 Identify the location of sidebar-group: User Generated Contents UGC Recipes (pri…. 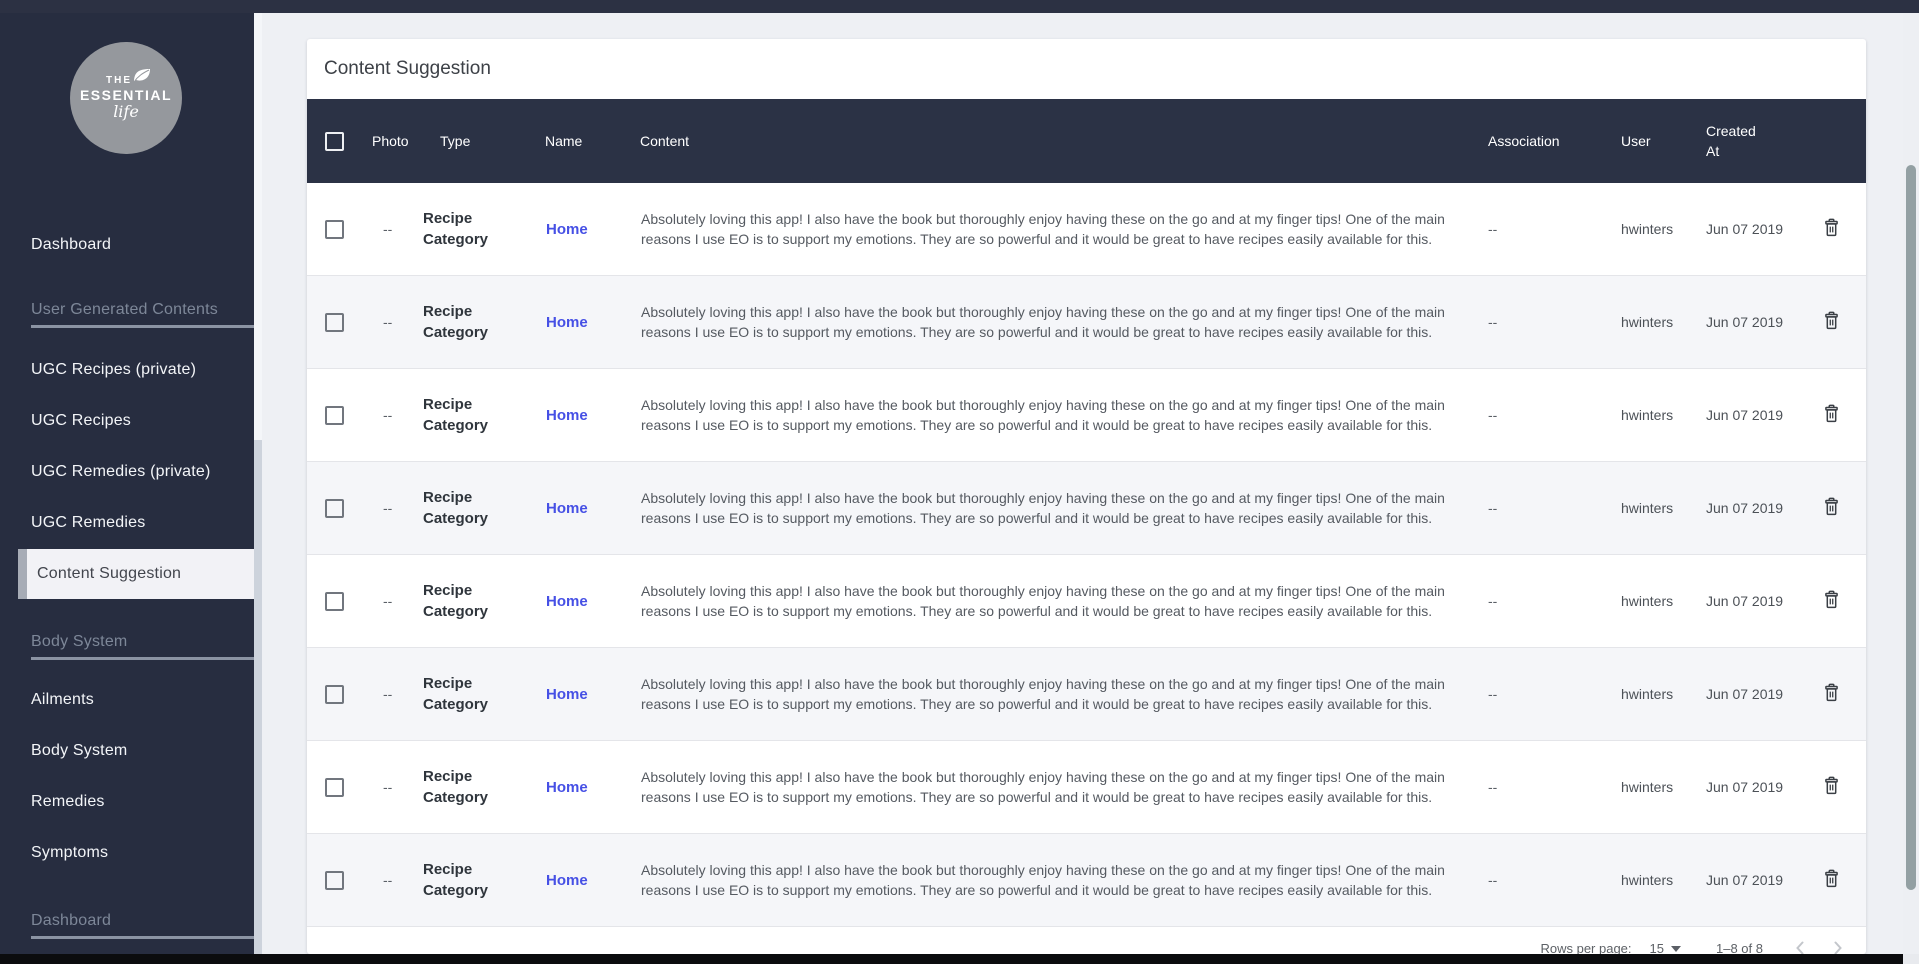
(127, 446).